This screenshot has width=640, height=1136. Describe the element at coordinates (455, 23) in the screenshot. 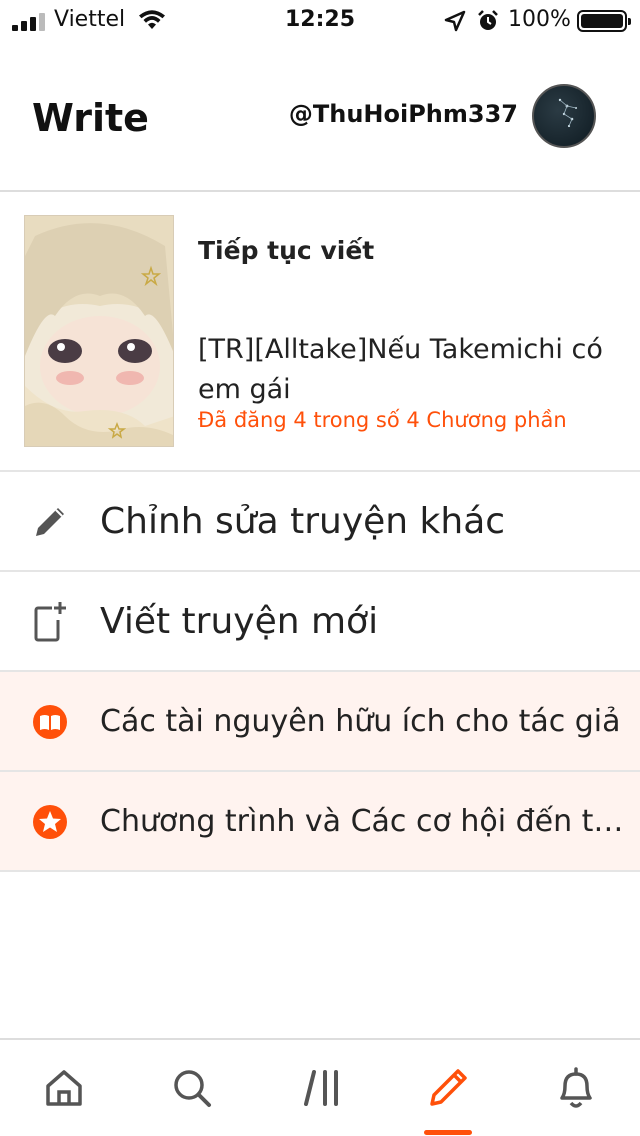

I see `location-icon` at that location.